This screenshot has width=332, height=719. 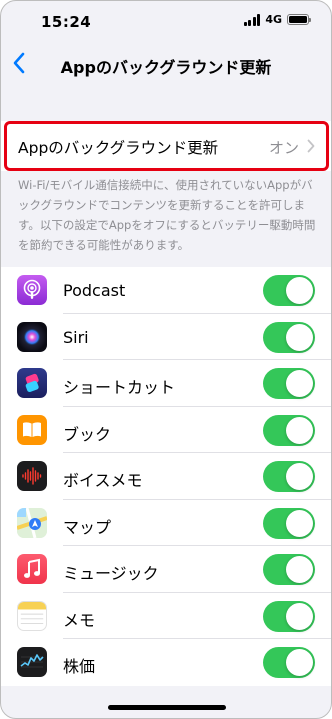 I want to click on nav-bar: Appのバックグラウンド更新, so click(x=166, y=65).